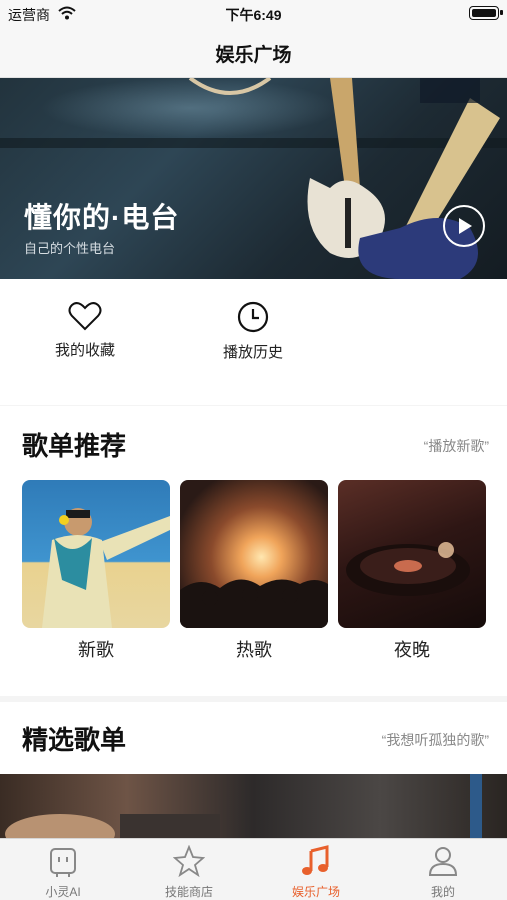 The width and height of the screenshot is (507, 900). Describe the element at coordinates (435, 740) in the screenshot. I see `featured-section-more-link: “我想听孤独的歌”` at that location.